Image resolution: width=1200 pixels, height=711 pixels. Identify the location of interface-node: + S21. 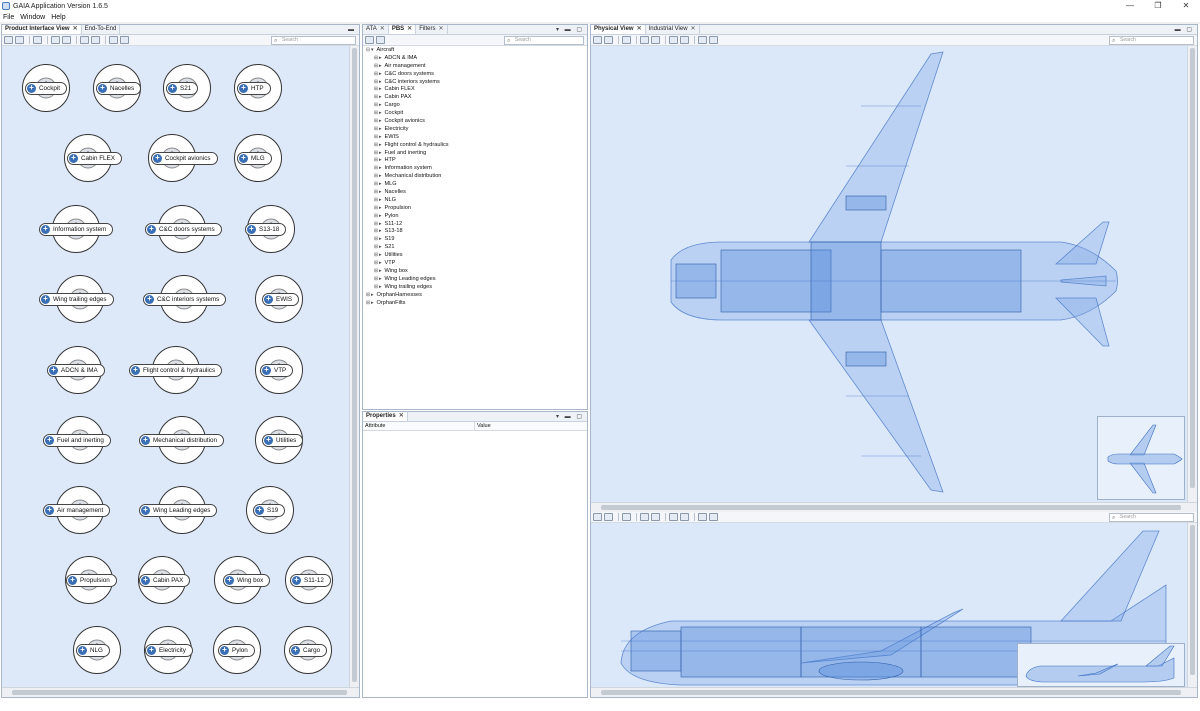
(187, 88).